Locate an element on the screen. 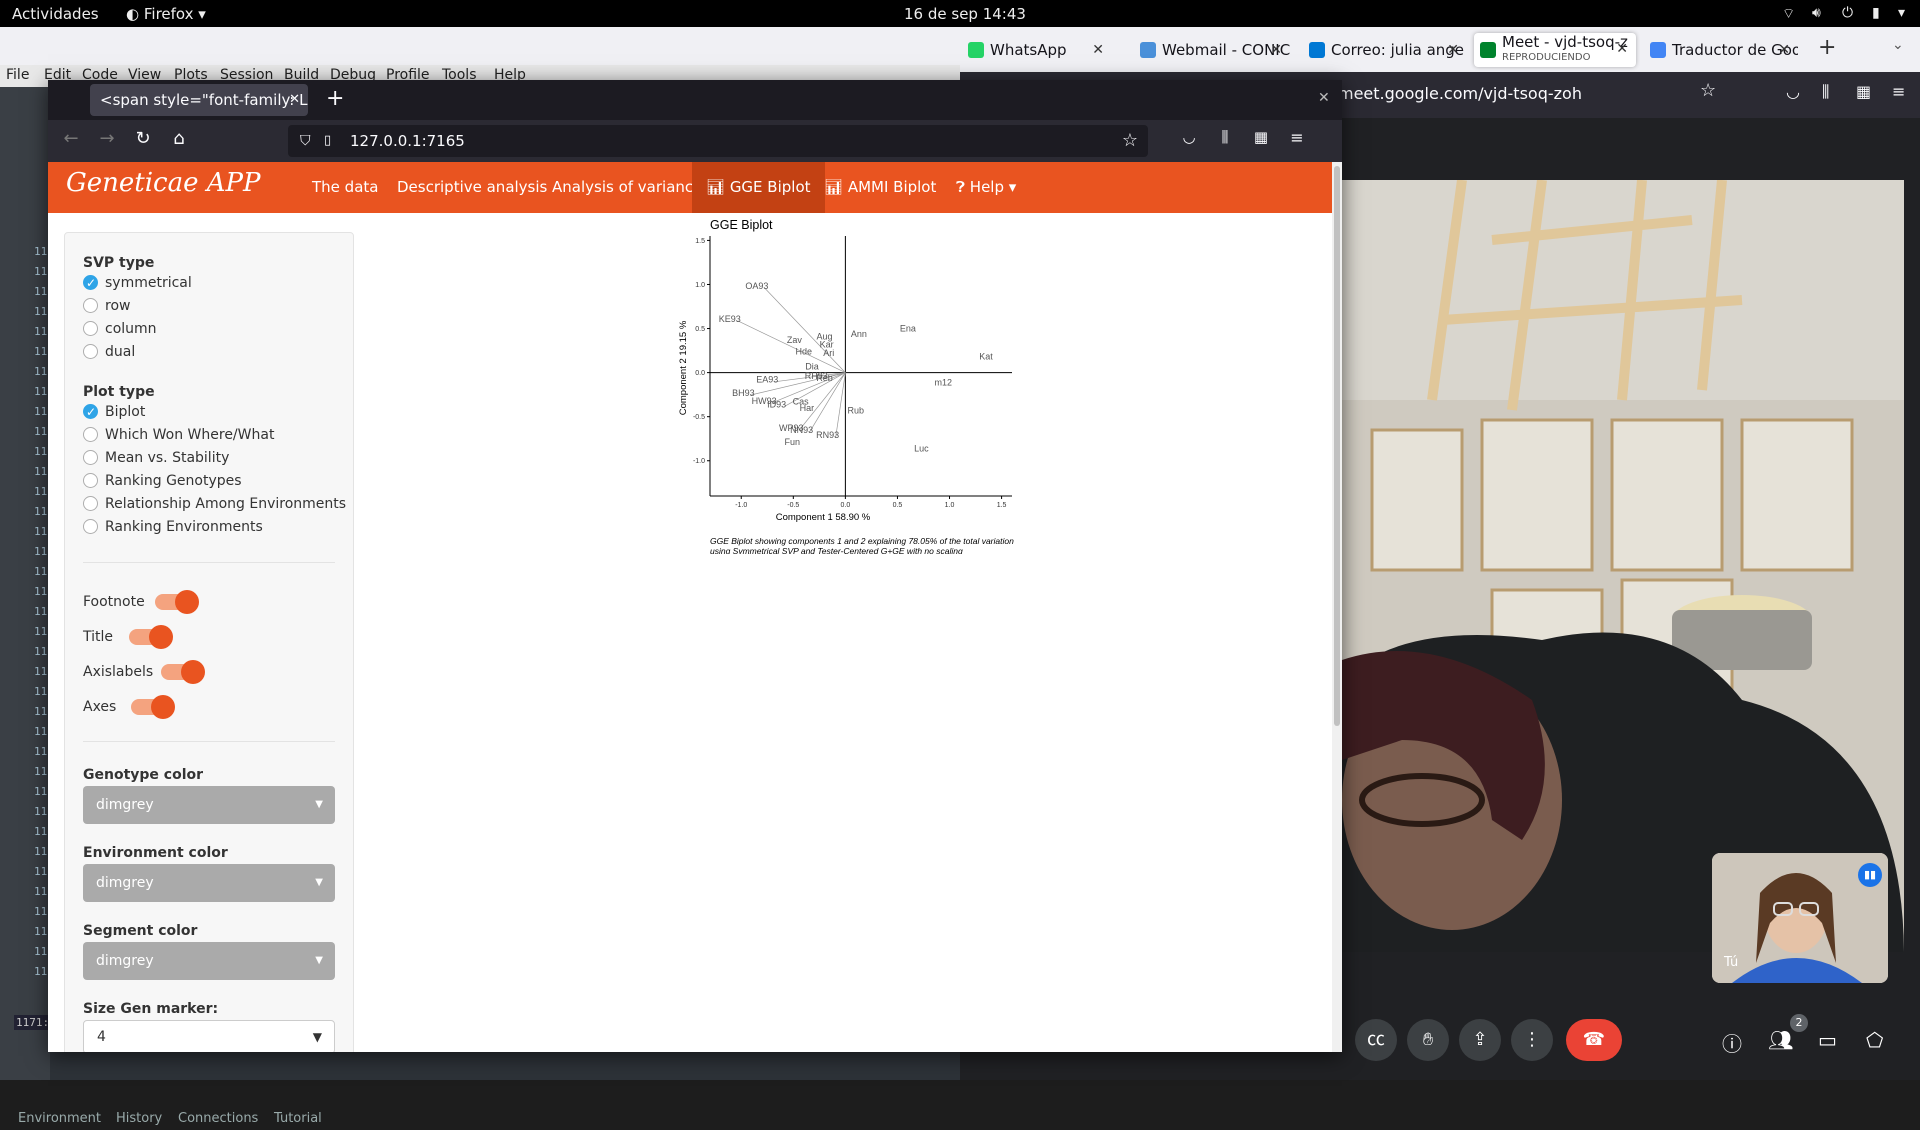  plot-option-mean-stability: Mean vs. Stability is located at coordinates (156, 458).